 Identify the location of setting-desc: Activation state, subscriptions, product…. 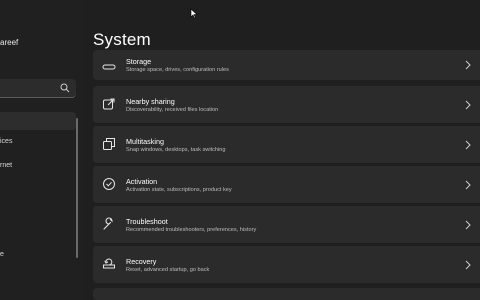
(179, 190).